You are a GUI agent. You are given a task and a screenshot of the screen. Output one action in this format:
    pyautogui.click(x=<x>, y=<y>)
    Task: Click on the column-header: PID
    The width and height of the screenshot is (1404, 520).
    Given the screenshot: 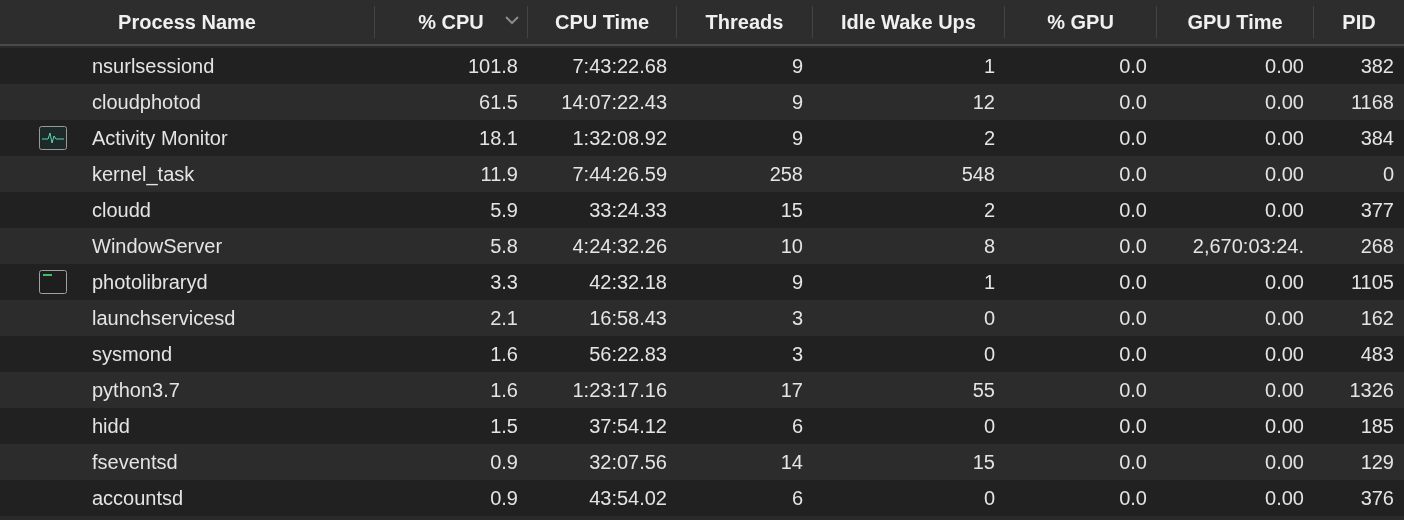 What is the action you would take?
    pyautogui.click(x=1359, y=22)
    